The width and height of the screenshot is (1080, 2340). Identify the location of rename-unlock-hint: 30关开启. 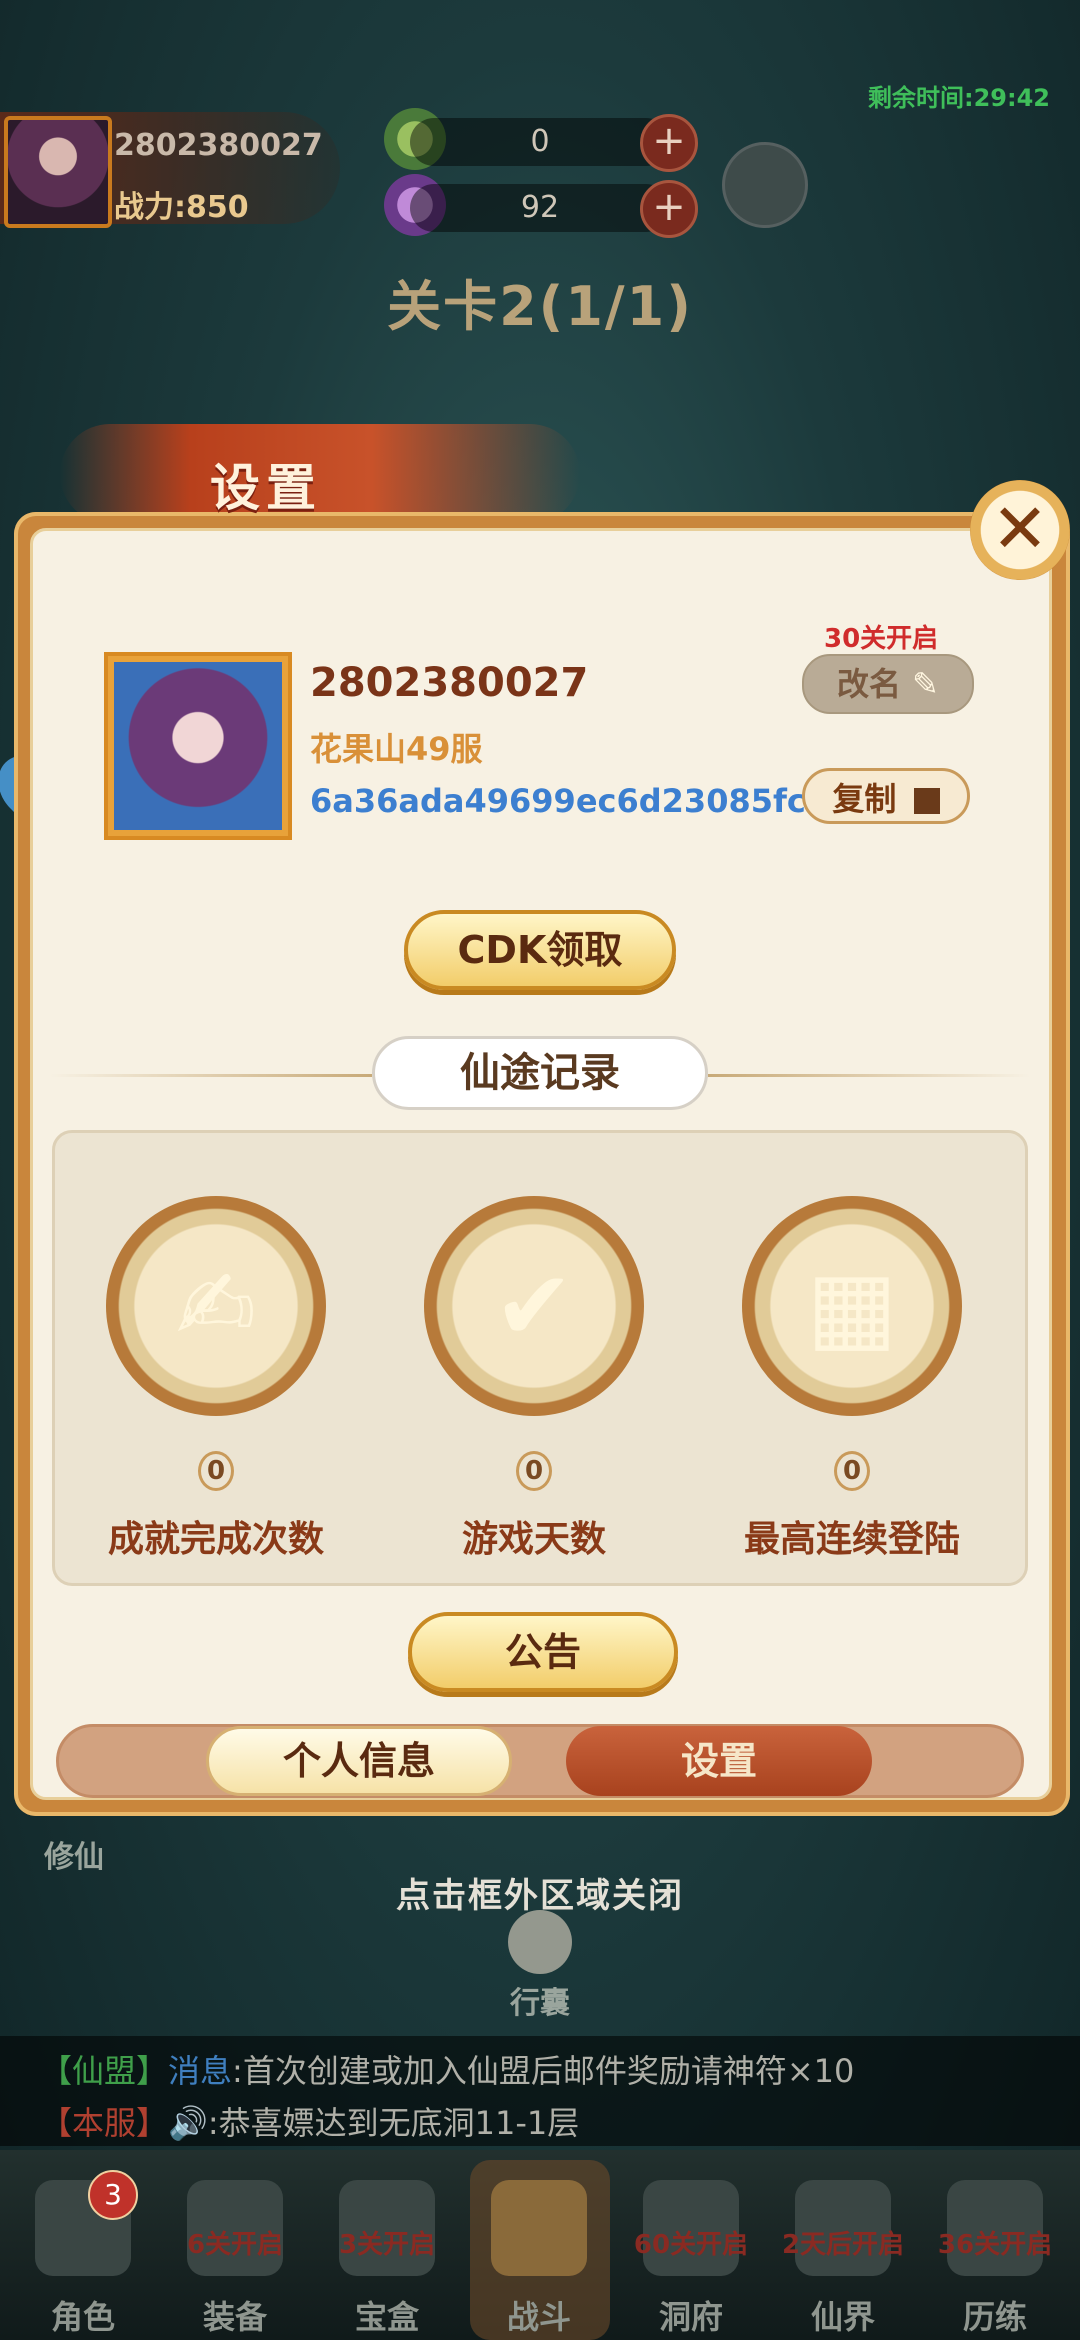
(881, 639).